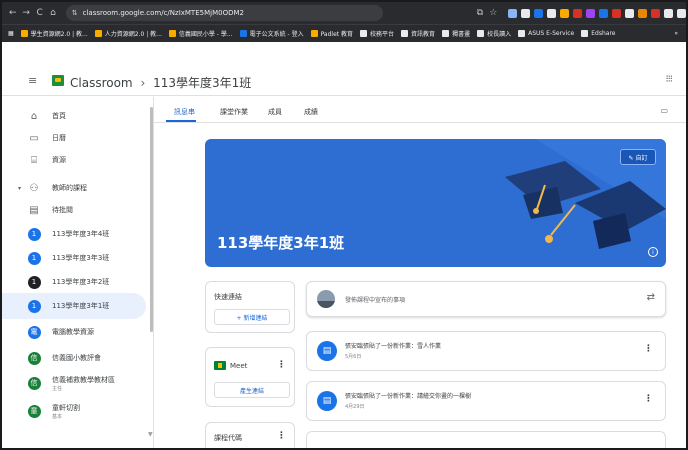 This screenshot has height=450, width=688. I want to click on sidebar-label-group: 電腦教學資源, so click(73, 332).